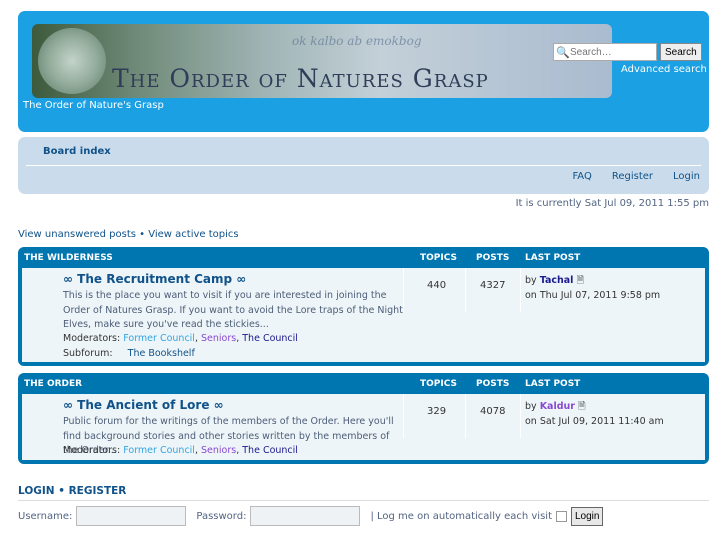  Describe the element at coordinates (587, 516) in the screenshot. I see `login-button: Login` at that location.